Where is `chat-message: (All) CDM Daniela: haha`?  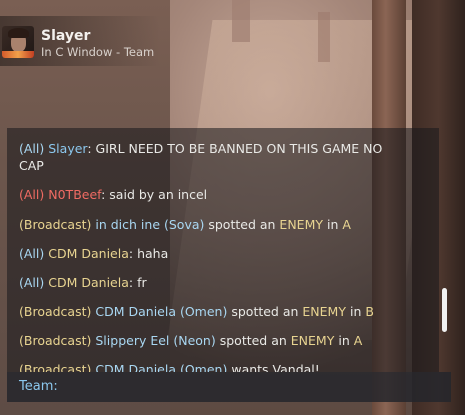
chat-message: (All) CDM Daniela: haha is located at coordinates (94, 253).